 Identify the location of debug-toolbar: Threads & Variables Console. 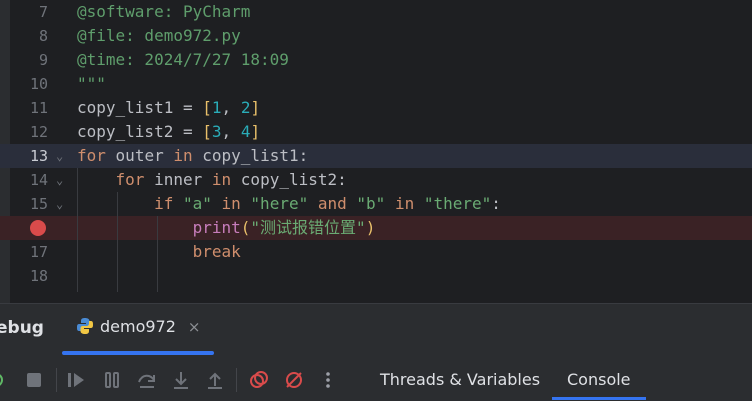
(376, 381).